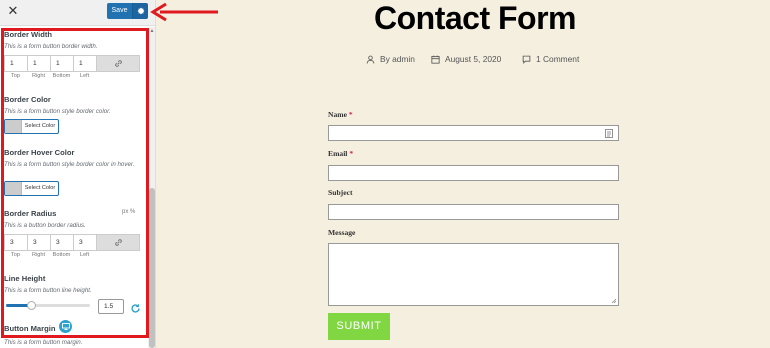 The width and height of the screenshot is (770, 348). I want to click on desktop-icon, so click(65, 326).